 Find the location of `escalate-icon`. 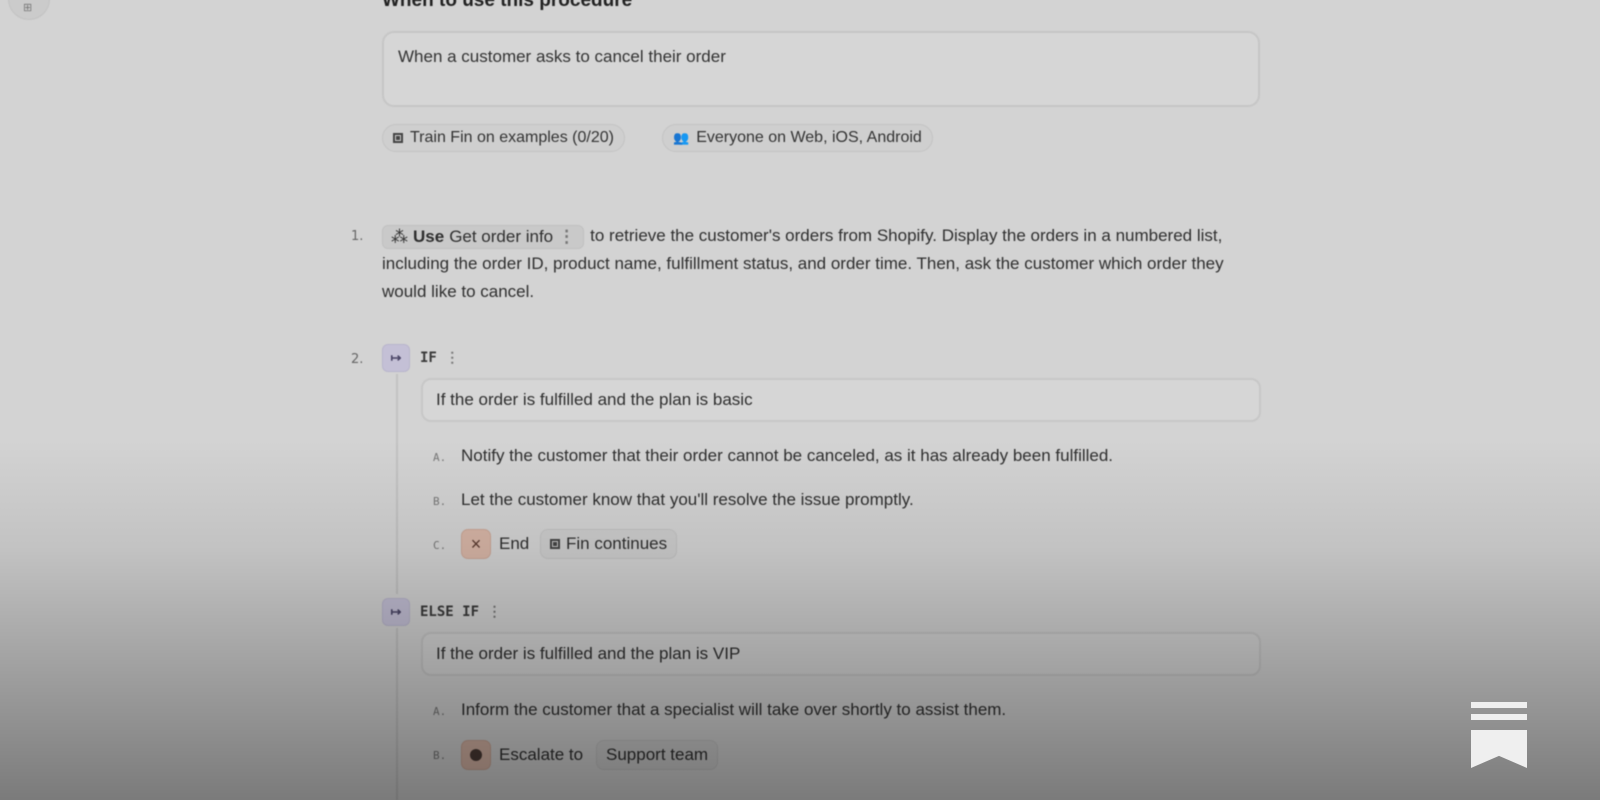

escalate-icon is located at coordinates (476, 755).